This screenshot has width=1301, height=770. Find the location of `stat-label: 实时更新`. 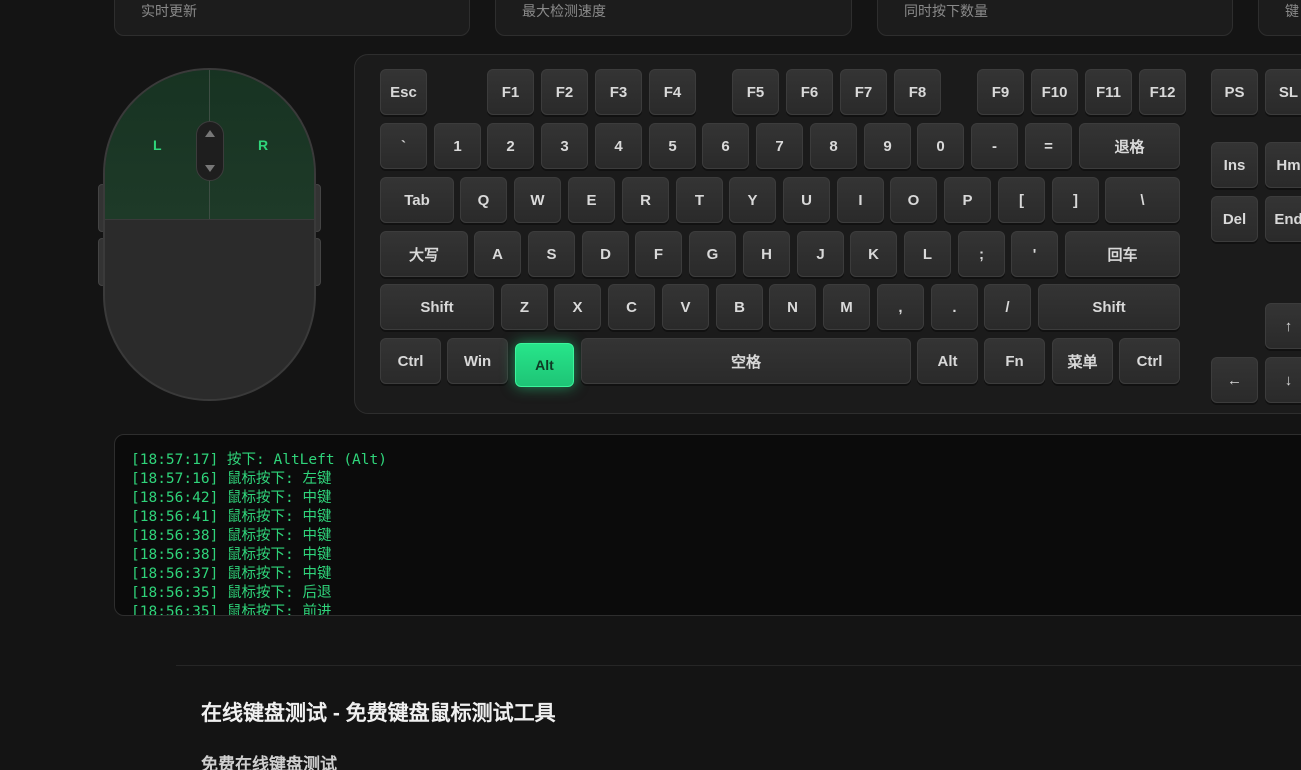

stat-label: 实时更新 is located at coordinates (169, 11).